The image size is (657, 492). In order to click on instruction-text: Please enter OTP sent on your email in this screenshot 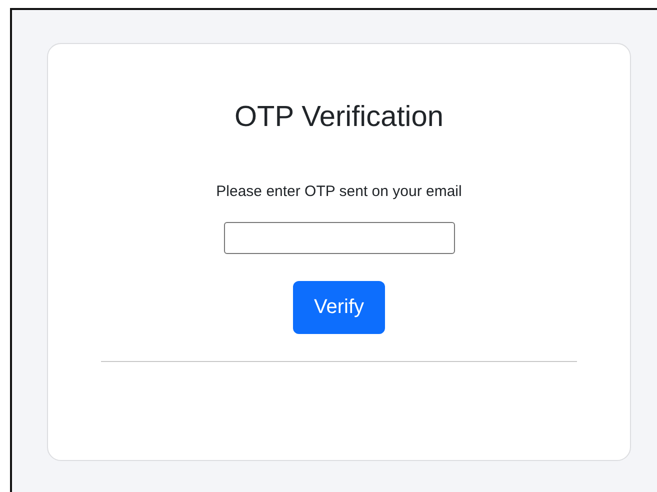, I will do `click(339, 192)`.